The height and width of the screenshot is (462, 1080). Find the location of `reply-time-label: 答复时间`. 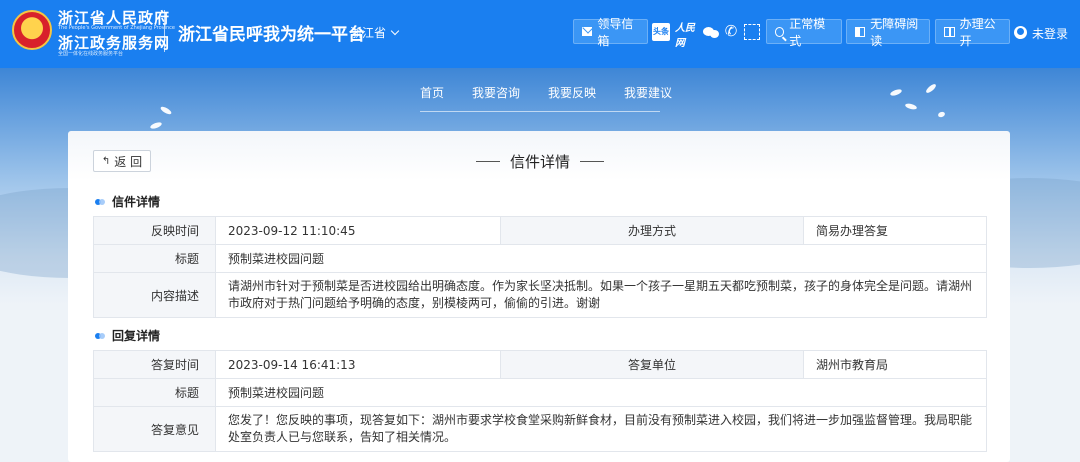

reply-time-label: 答复时间 is located at coordinates (154, 364).